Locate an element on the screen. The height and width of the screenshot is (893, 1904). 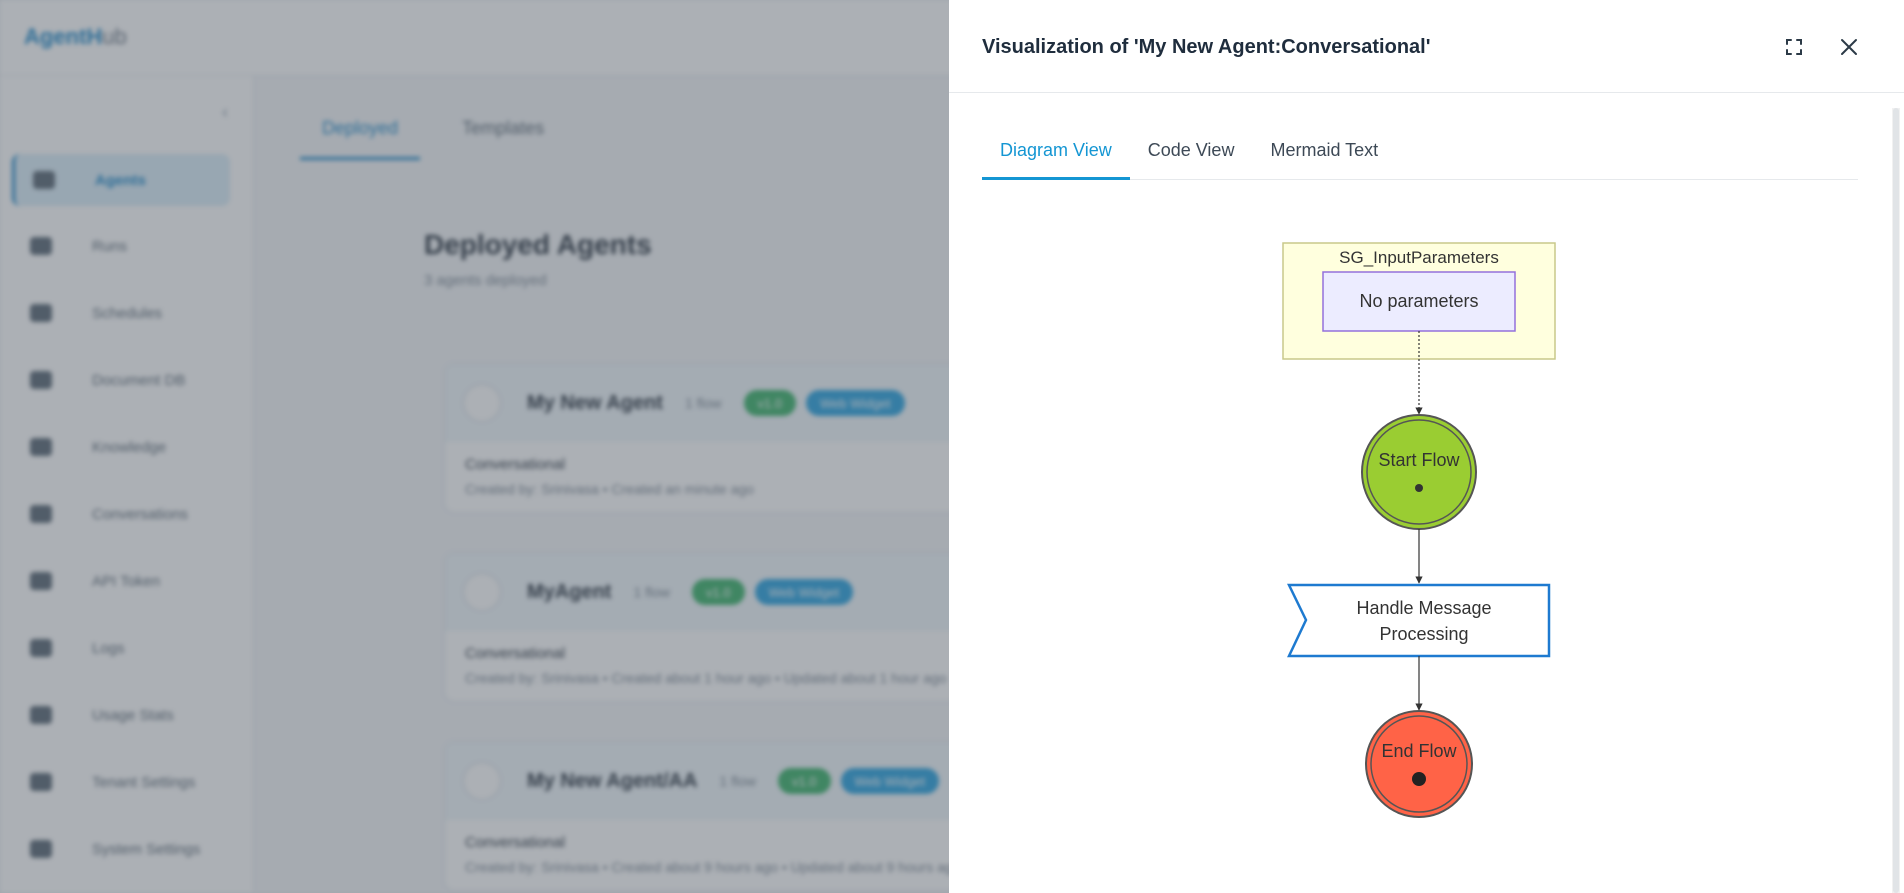
end-dot-icon is located at coordinates (1419, 779).